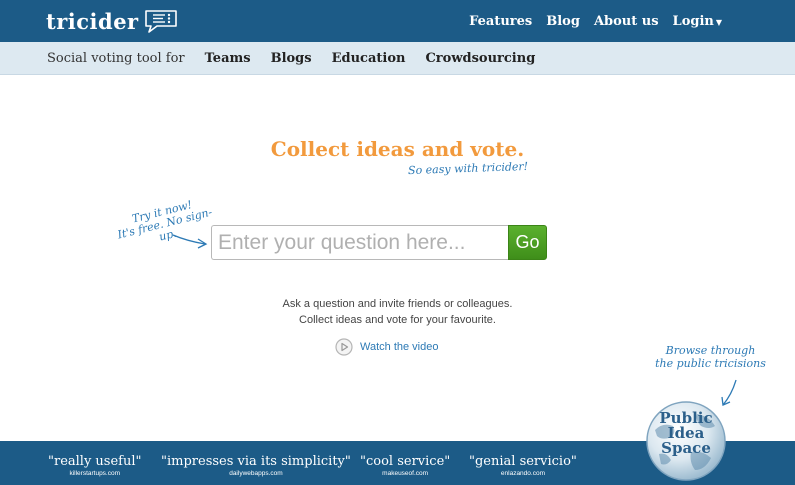  Describe the element at coordinates (468, 168) in the screenshot. I see `hero-subheadline: So easy with tricider!` at that location.